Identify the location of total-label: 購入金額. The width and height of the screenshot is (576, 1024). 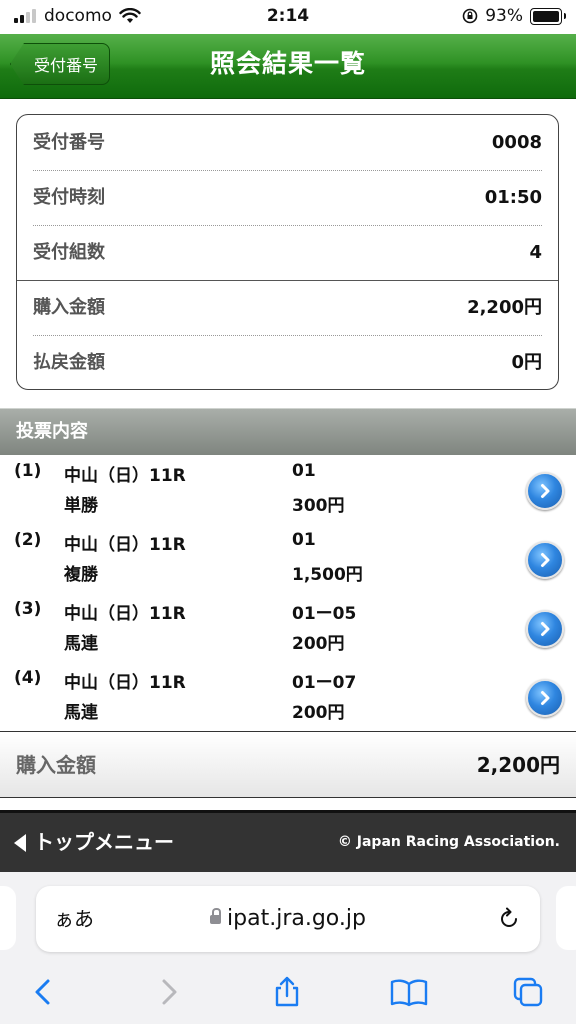
(56, 765).